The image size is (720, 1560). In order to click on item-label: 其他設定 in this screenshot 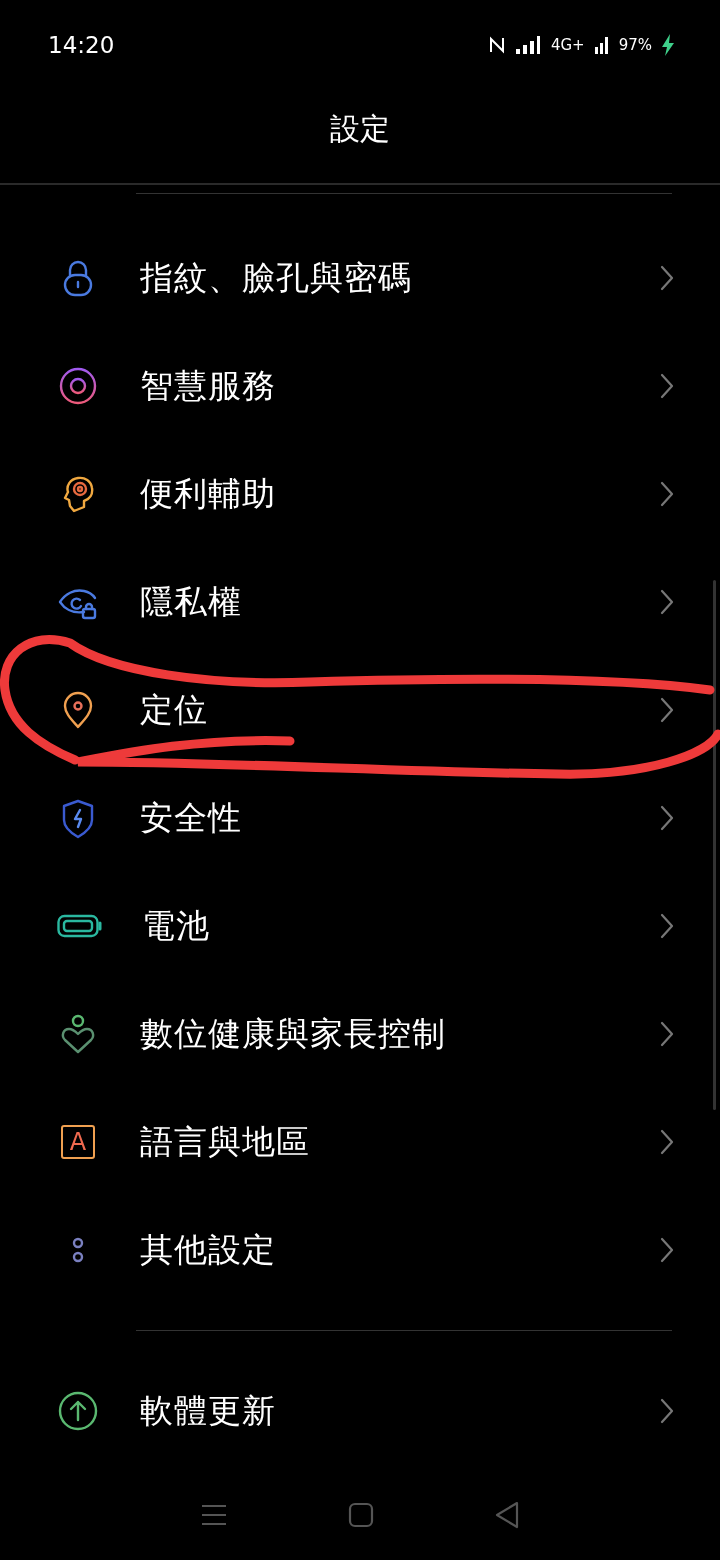, I will do `click(208, 1249)`.